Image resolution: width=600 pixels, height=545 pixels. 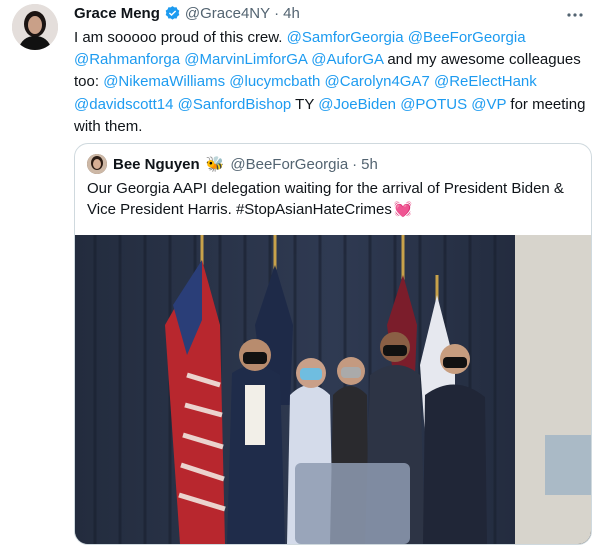 What do you see at coordinates (369, 164) in the screenshot?
I see `quote-time: 5h` at bounding box center [369, 164].